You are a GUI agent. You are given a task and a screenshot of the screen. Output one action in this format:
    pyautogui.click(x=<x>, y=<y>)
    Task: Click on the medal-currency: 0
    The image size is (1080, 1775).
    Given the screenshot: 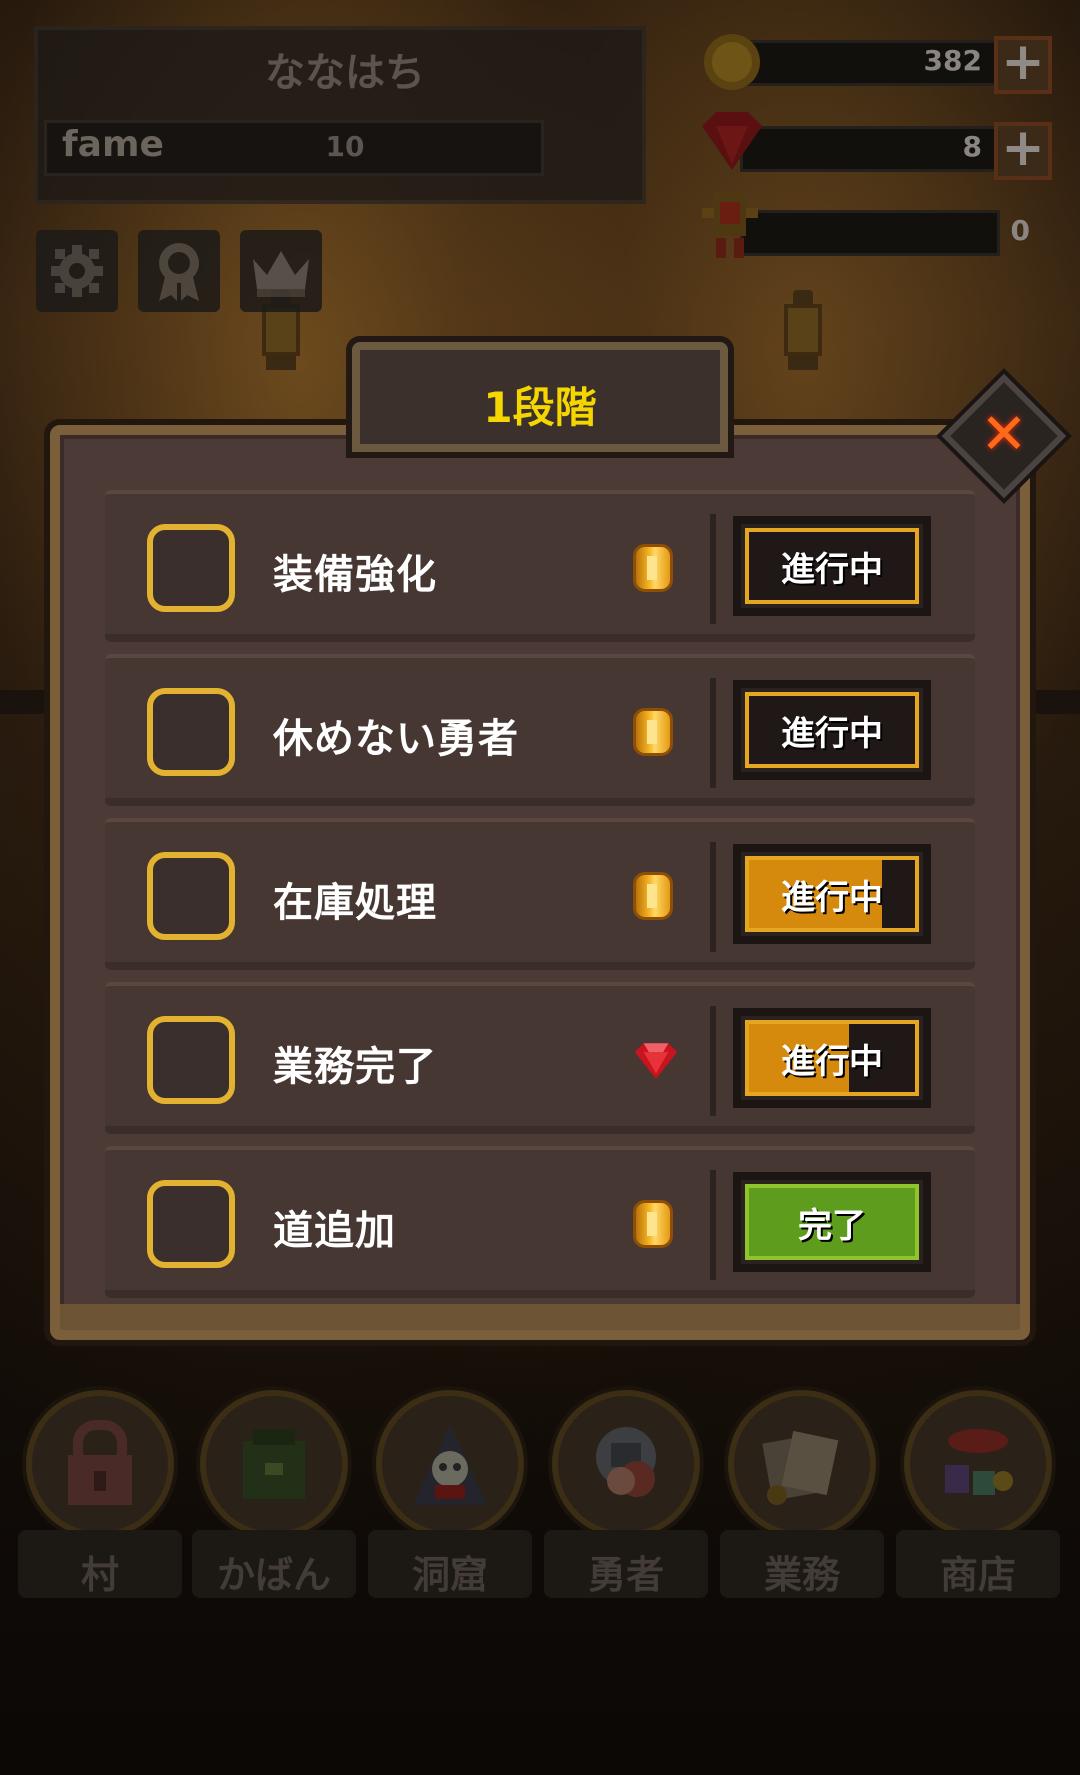 What is the action you would take?
    pyautogui.click(x=876, y=226)
    